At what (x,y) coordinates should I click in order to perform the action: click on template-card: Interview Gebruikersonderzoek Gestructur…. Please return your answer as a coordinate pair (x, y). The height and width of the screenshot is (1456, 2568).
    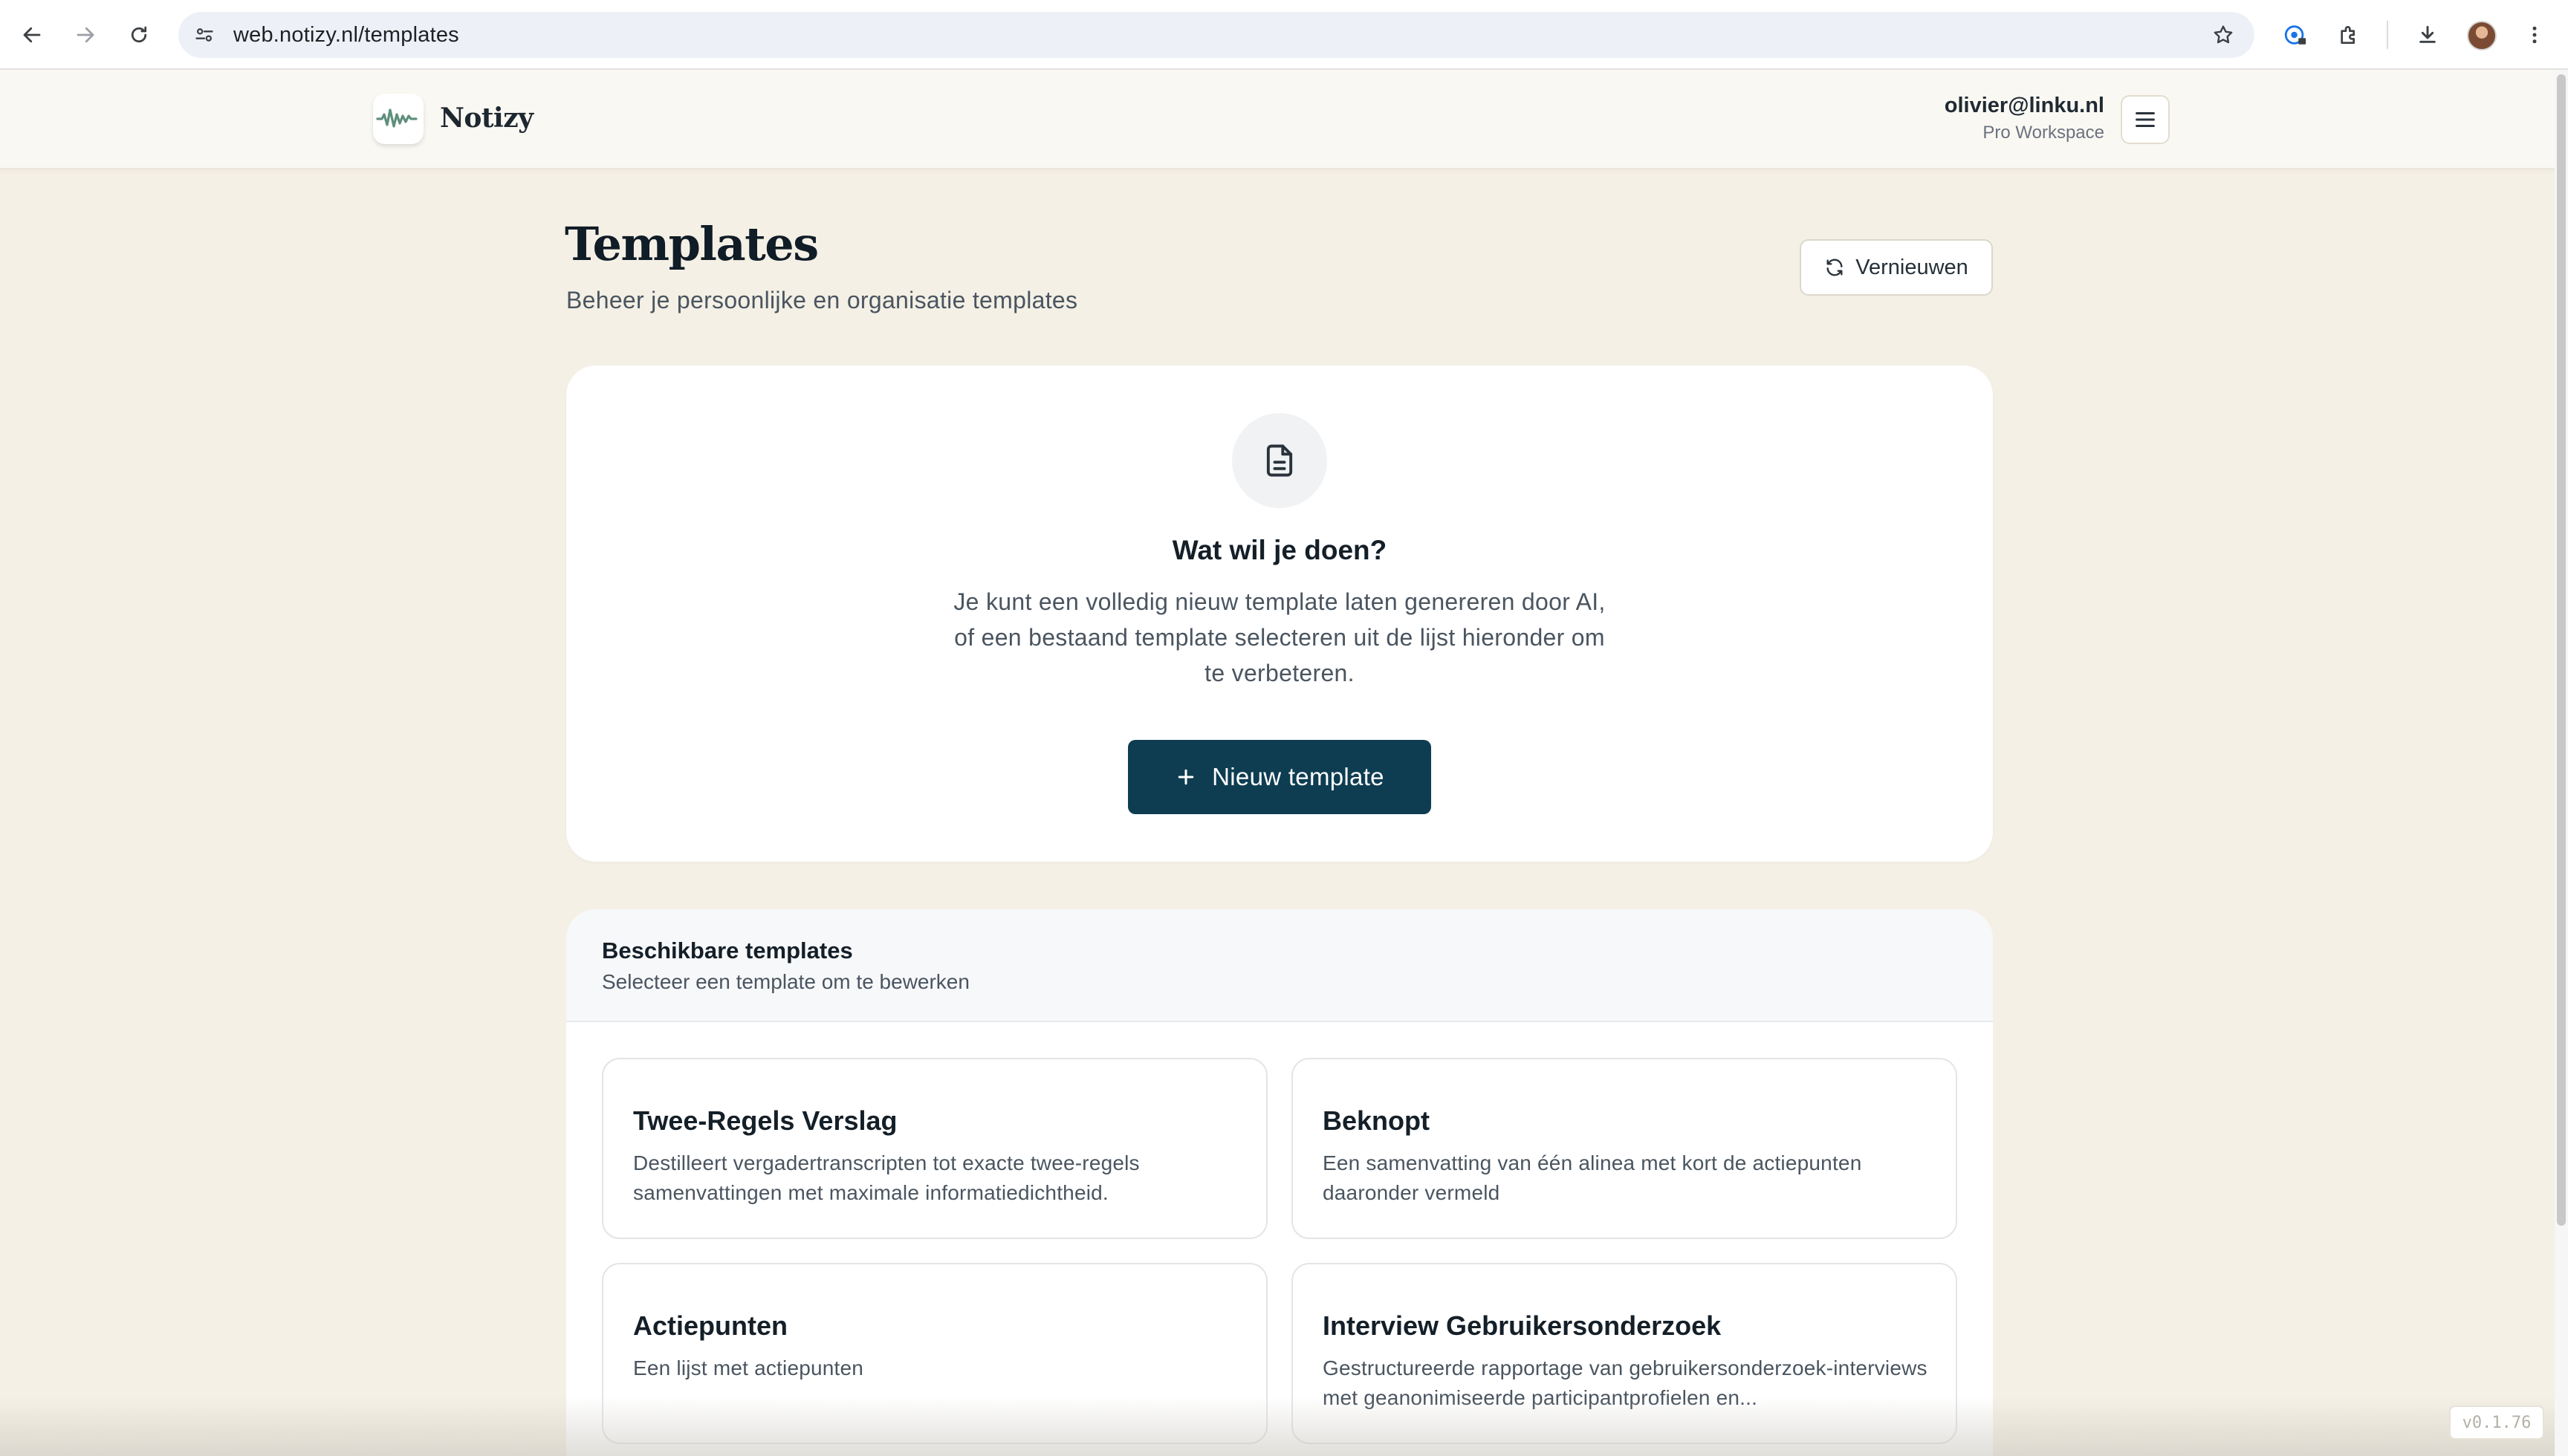
    Looking at the image, I should click on (1624, 1354).